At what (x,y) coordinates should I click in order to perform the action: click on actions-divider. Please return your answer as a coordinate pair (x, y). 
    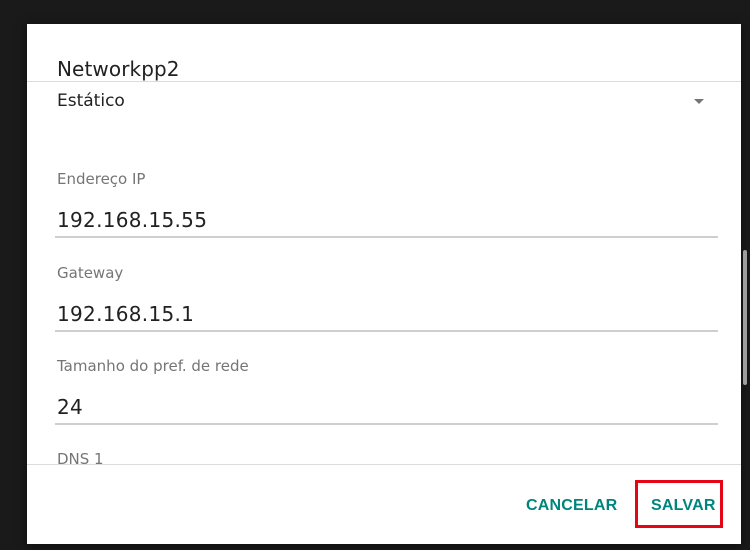
    Looking at the image, I should click on (384, 464).